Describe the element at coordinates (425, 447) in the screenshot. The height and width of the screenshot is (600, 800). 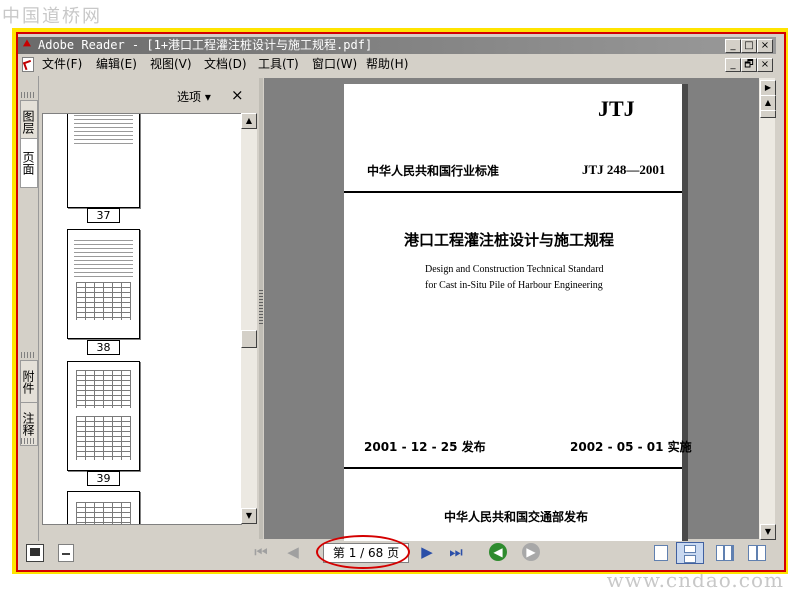
I see `issue-date: 2001 - 12 - 25 发布` at that location.